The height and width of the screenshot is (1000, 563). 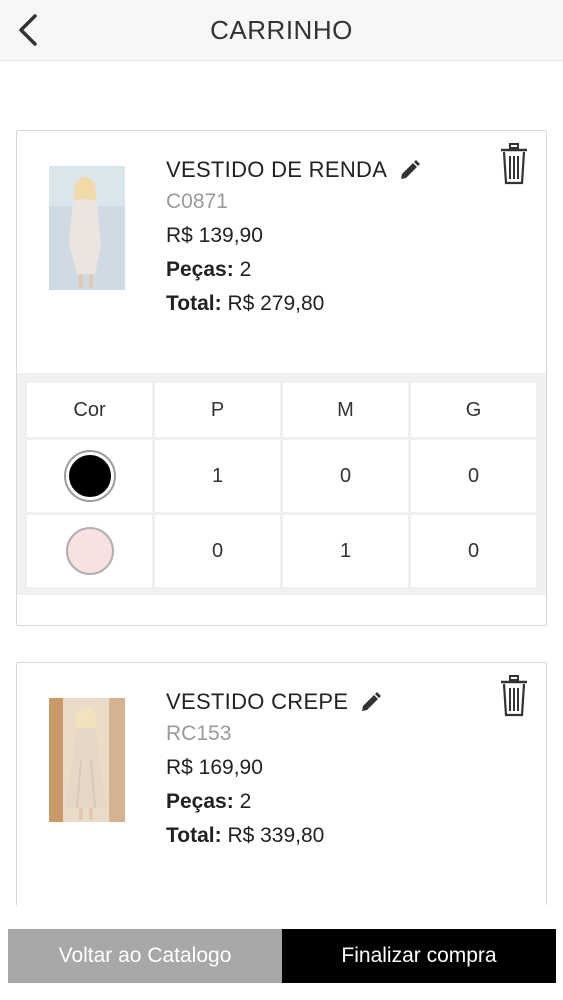 I want to click on color-swatch-black, so click(x=89, y=476).